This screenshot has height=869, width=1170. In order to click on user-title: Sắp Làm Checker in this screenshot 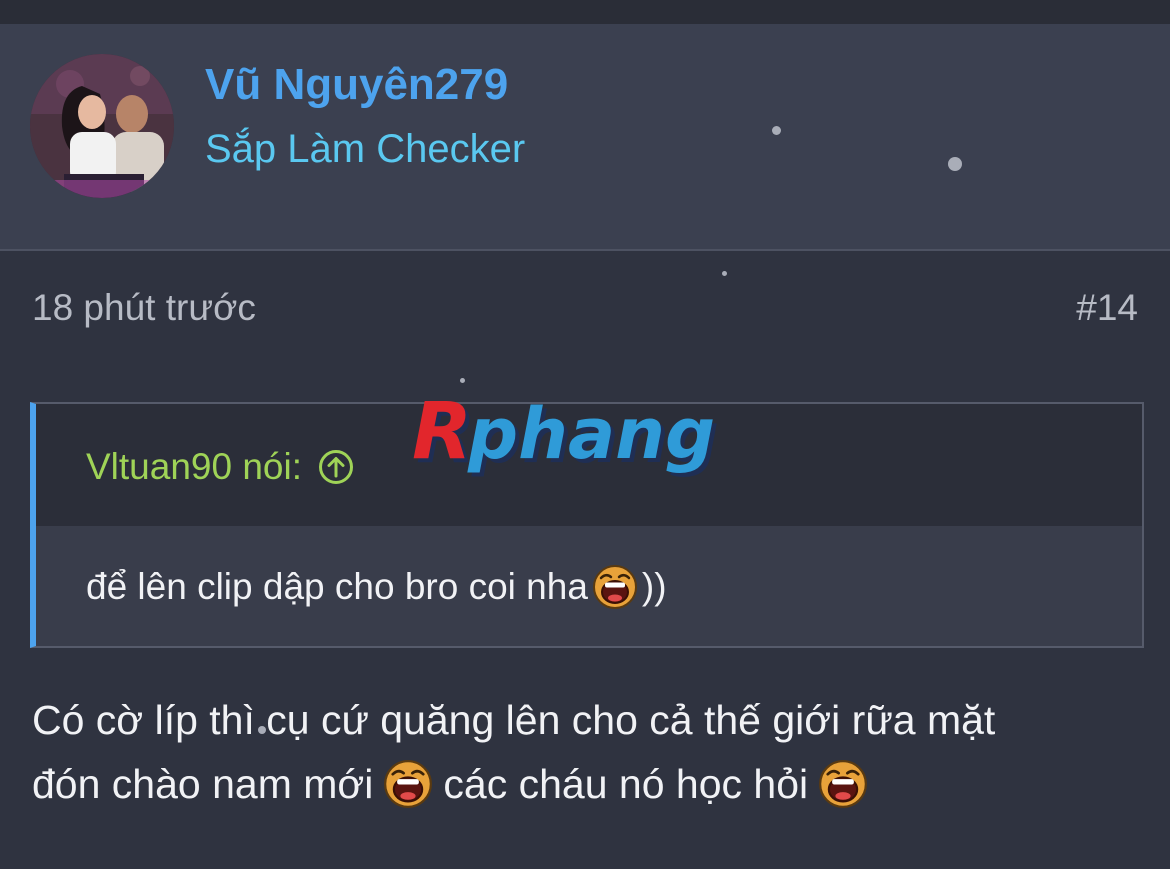, I will do `click(365, 149)`.